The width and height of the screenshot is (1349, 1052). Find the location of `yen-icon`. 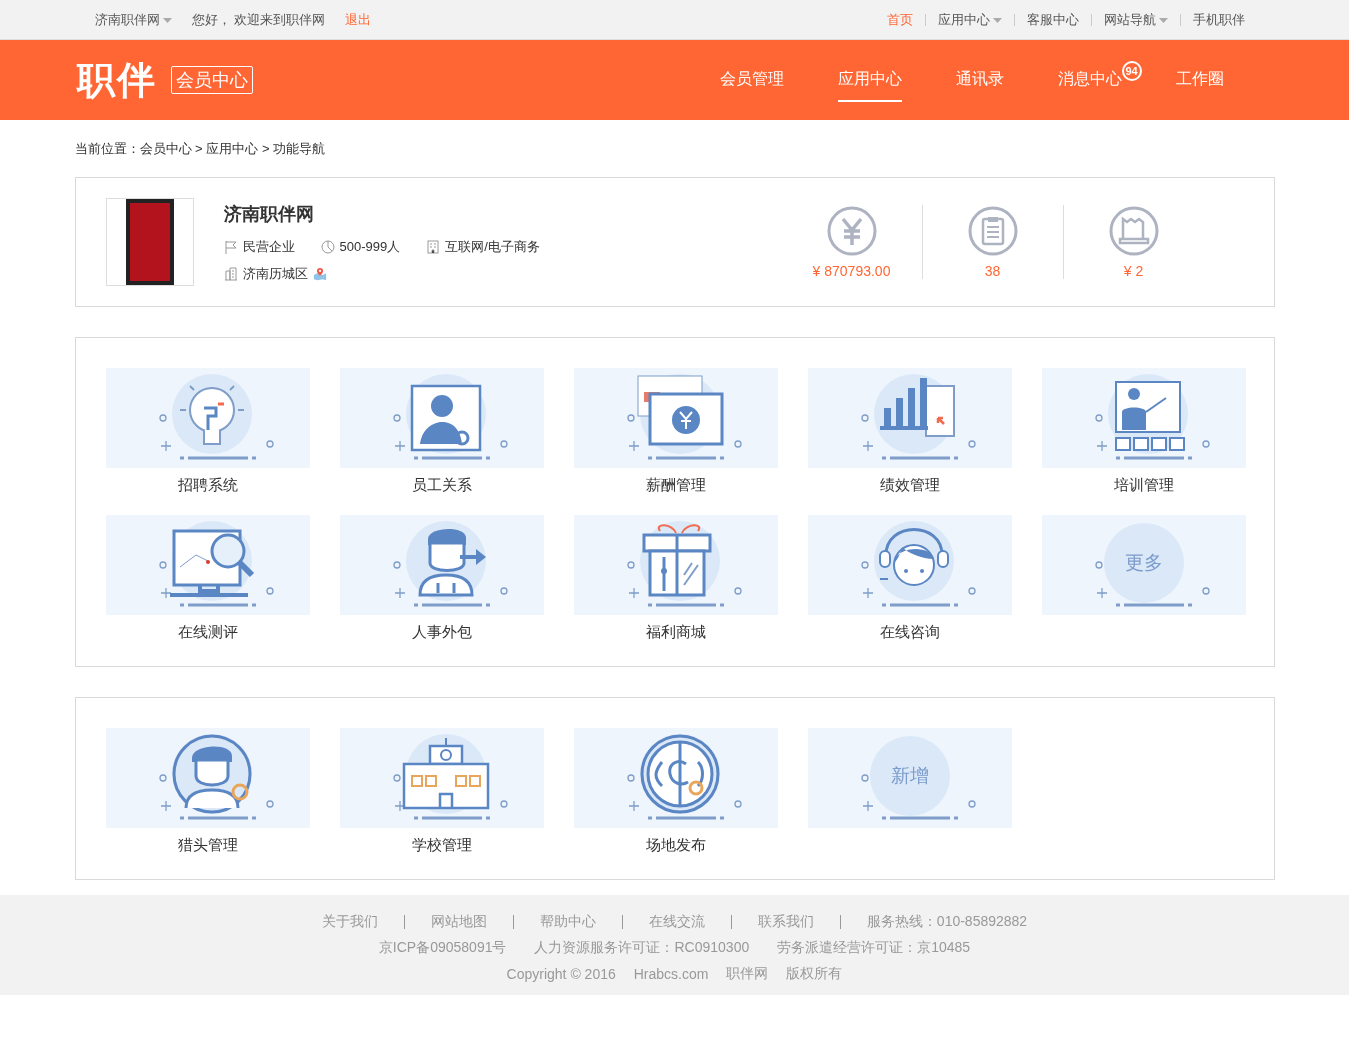

yen-icon is located at coordinates (851, 231).